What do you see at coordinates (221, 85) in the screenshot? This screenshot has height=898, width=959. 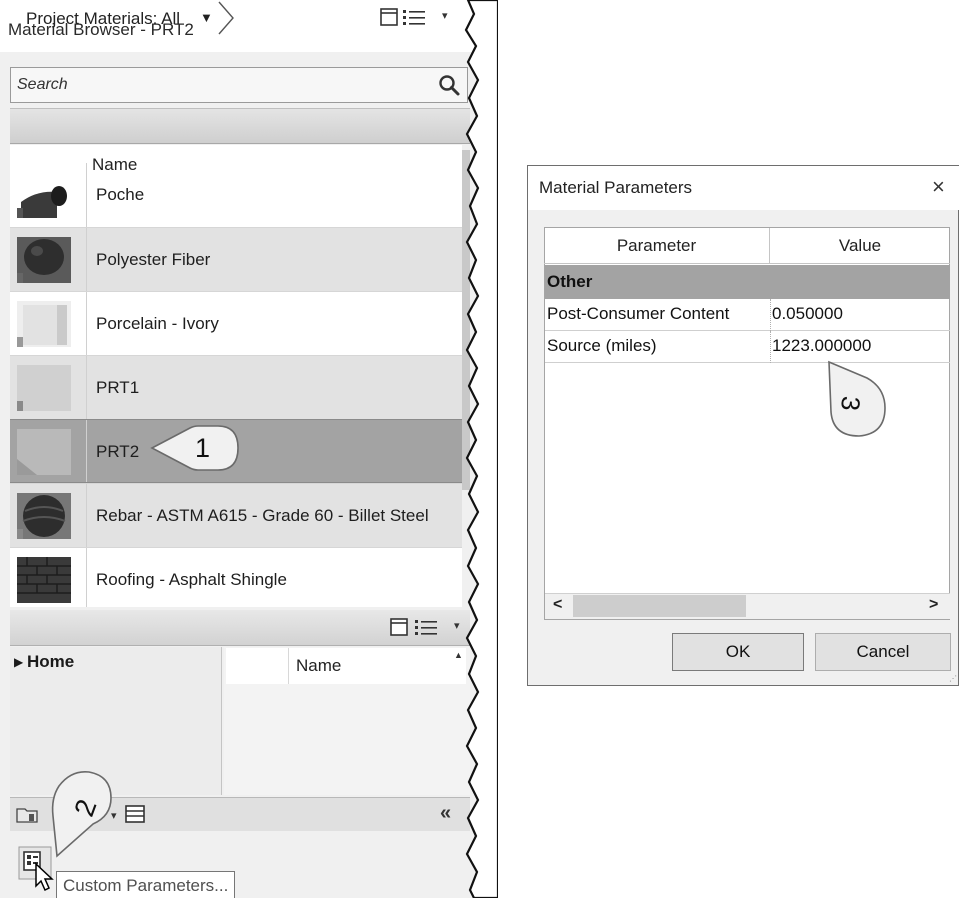 I see `search-input` at bounding box center [221, 85].